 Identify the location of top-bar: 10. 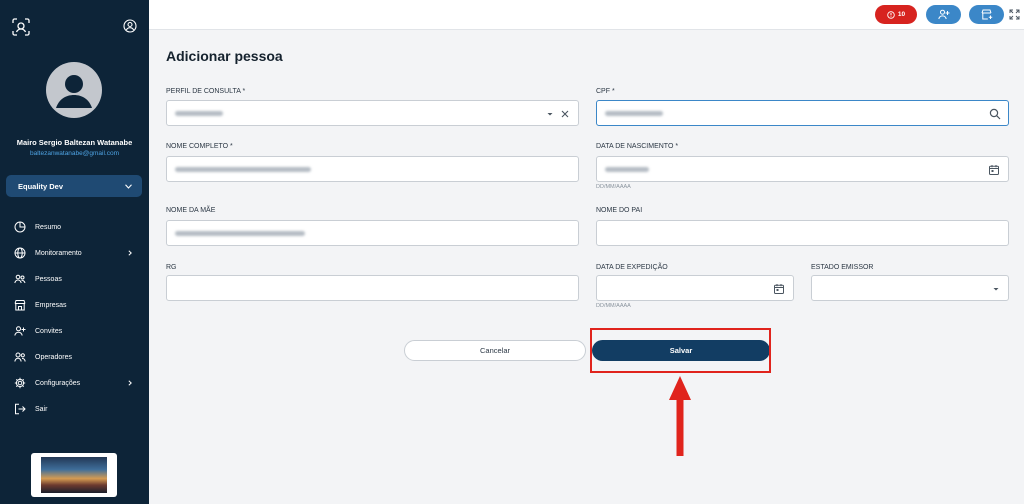
(586, 15).